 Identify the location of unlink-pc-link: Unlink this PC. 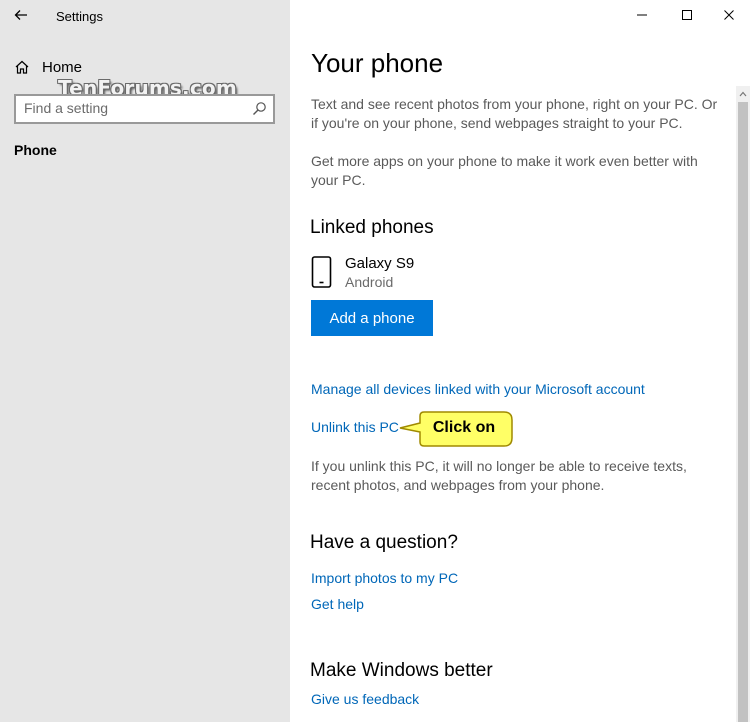
(355, 427).